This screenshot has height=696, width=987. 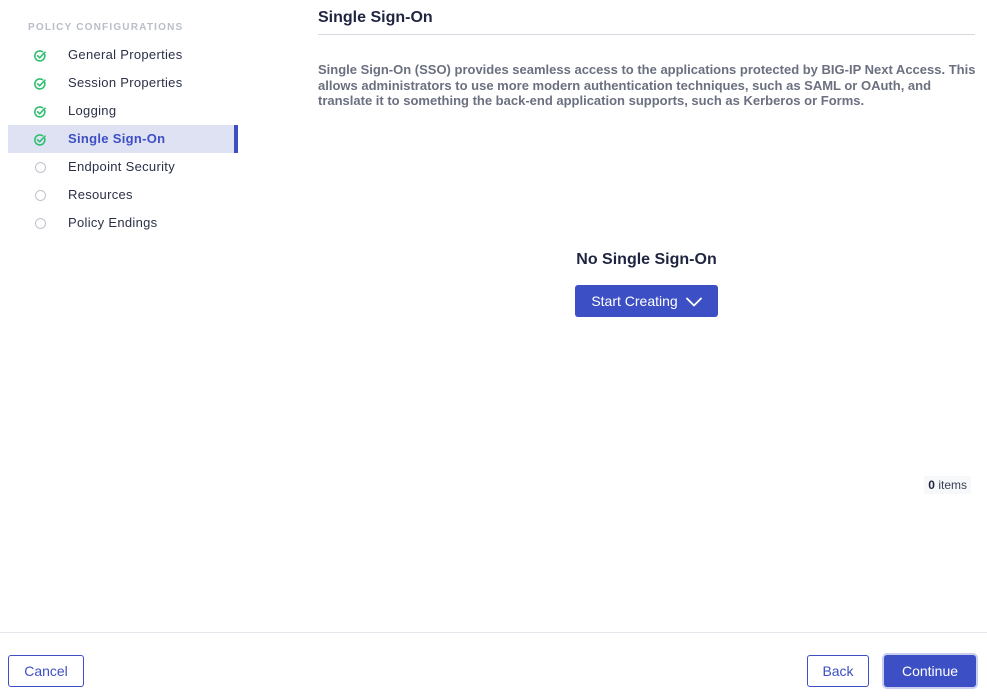 I want to click on sidebar-item-label: General Properties, so click(x=125, y=54).